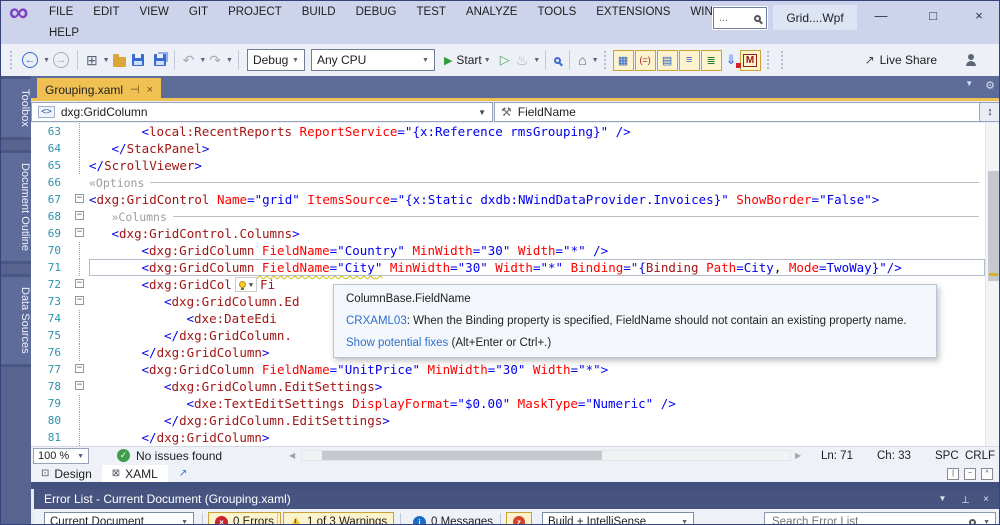 The width and height of the screenshot is (1000, 525). I want to click on code-text: »Columns, so click(537, 216).